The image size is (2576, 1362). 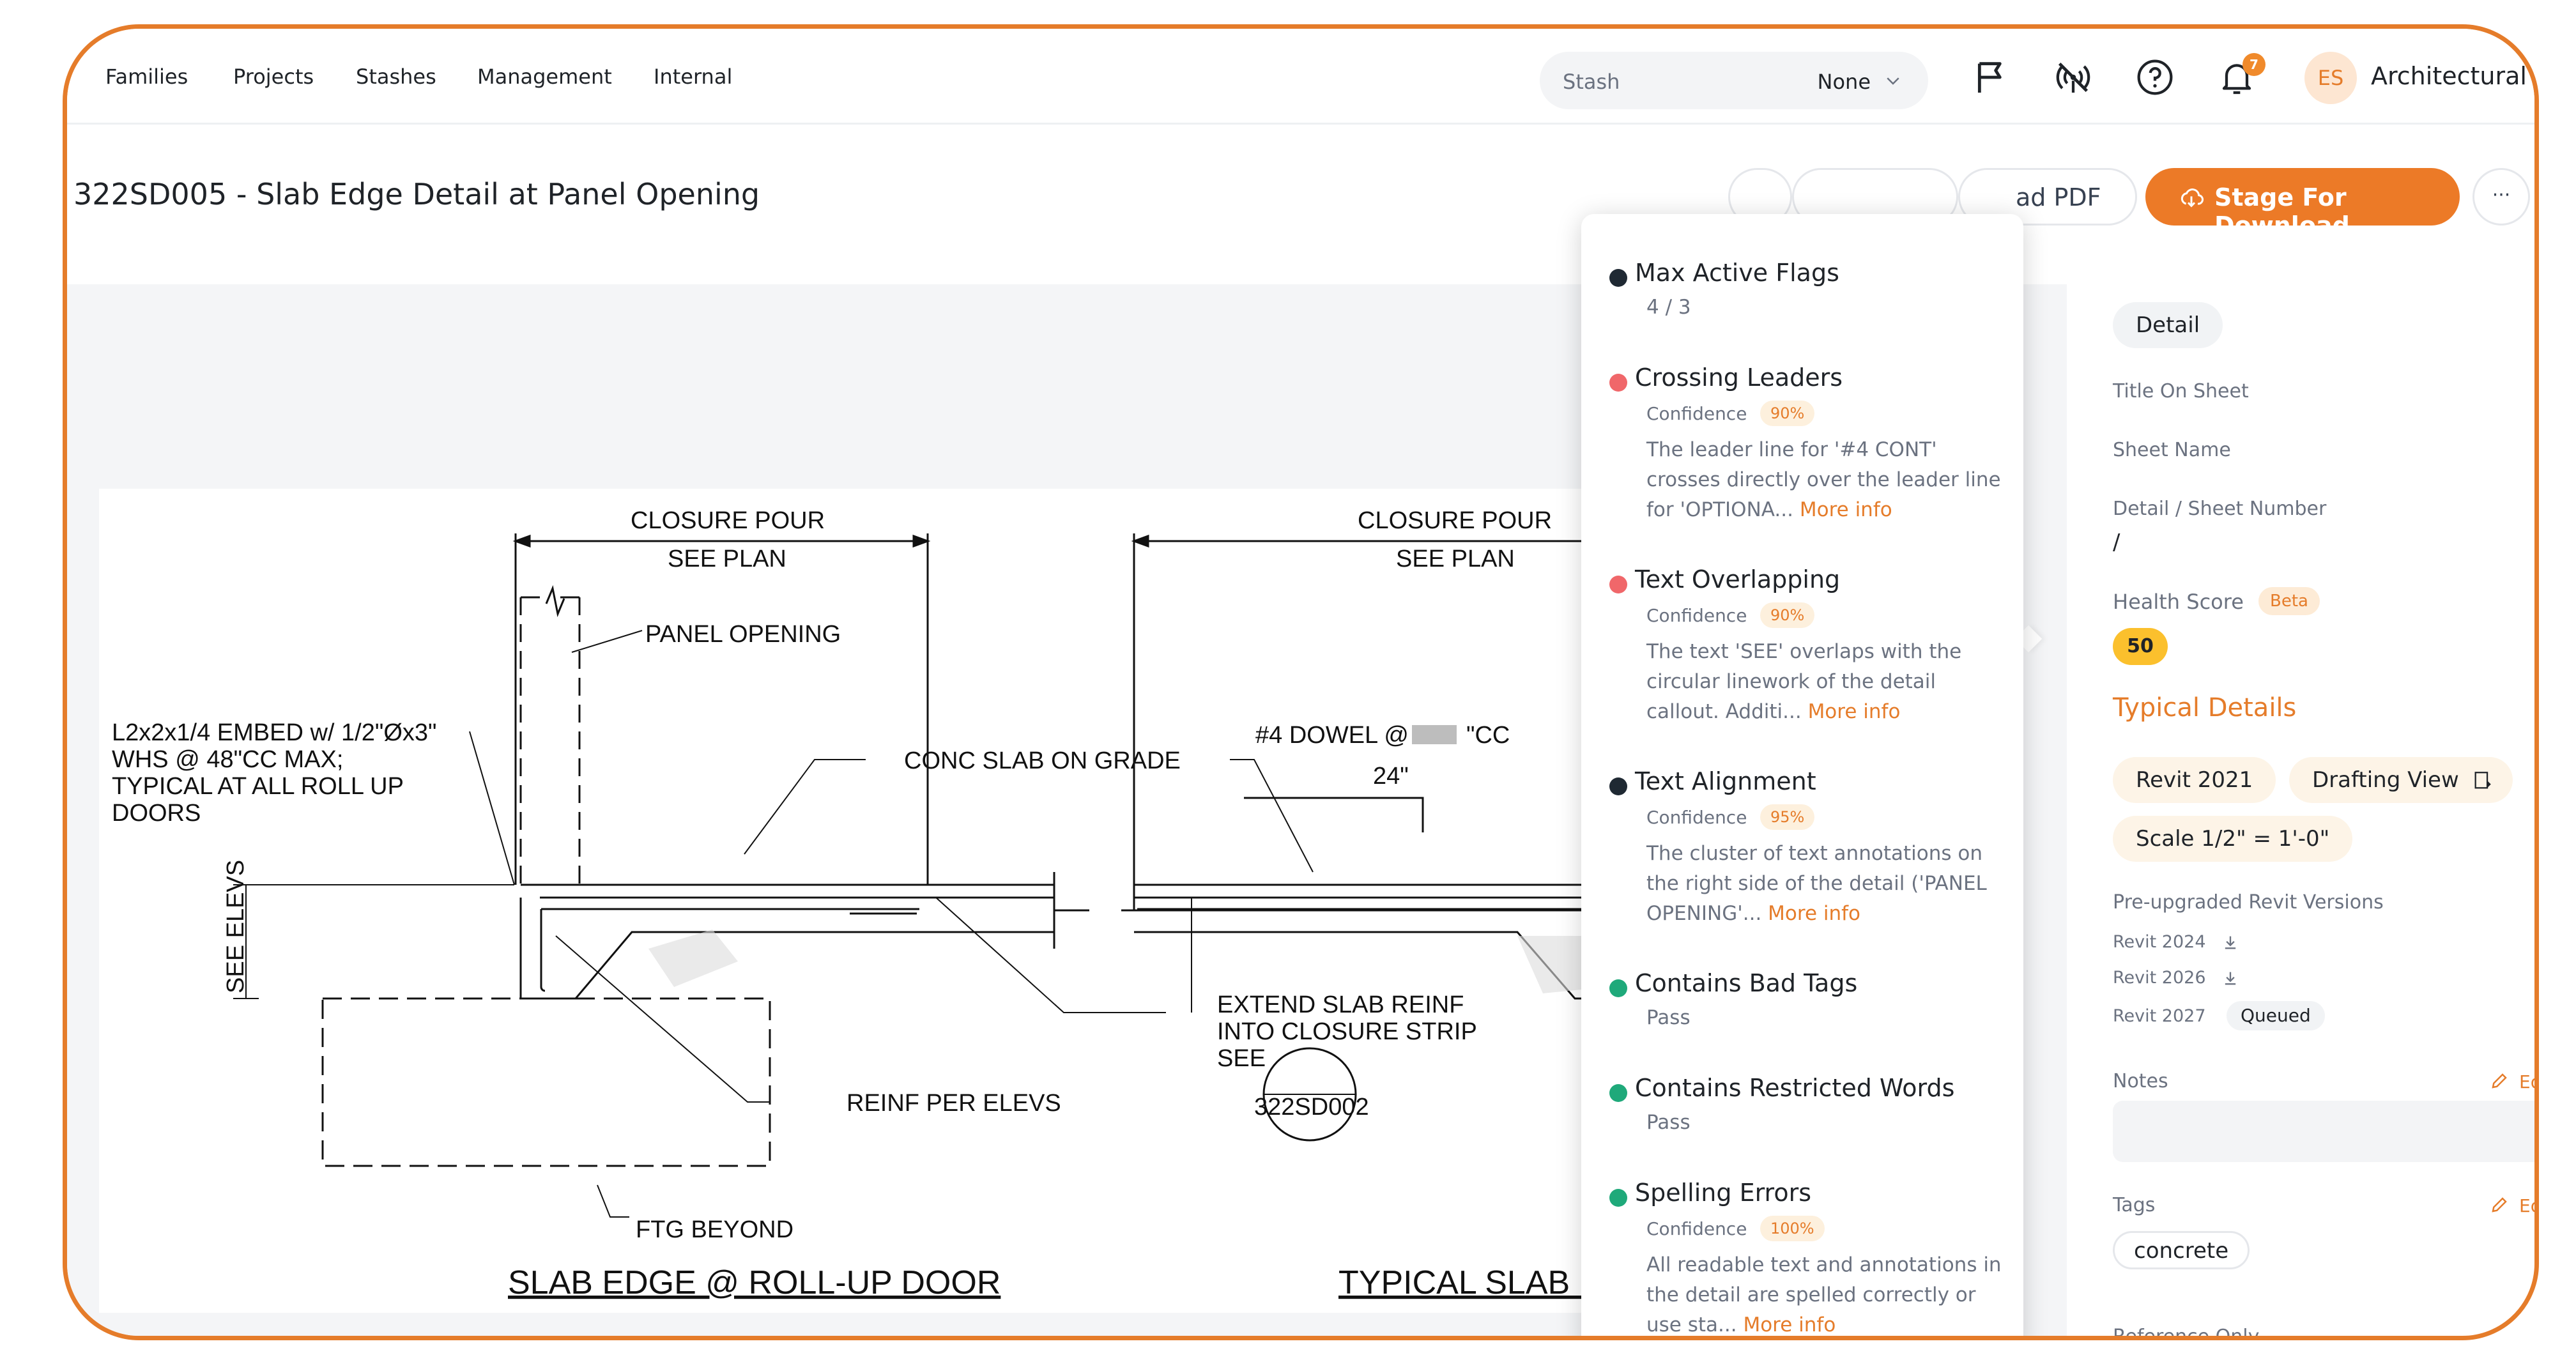 What do you see at coordinates (2172, 450) in the screenshot?
I see `sheet-name-label: Sheet Name` at bounding box center [2172, 450].